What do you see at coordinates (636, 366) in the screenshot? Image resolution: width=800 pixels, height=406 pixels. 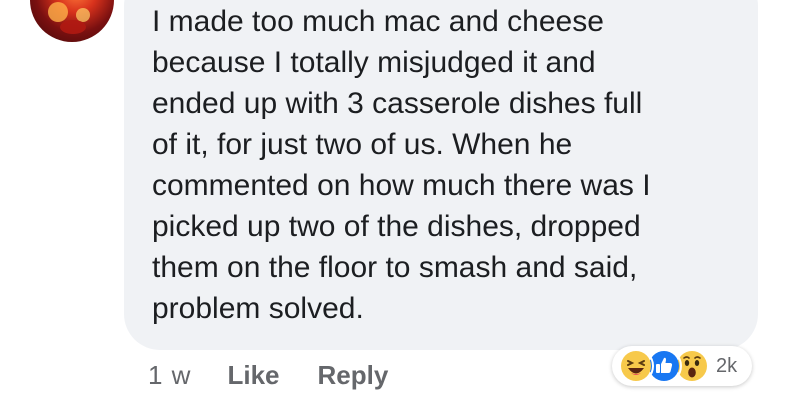 I see `laughing-face-icon` at bounding box center [636, 366].